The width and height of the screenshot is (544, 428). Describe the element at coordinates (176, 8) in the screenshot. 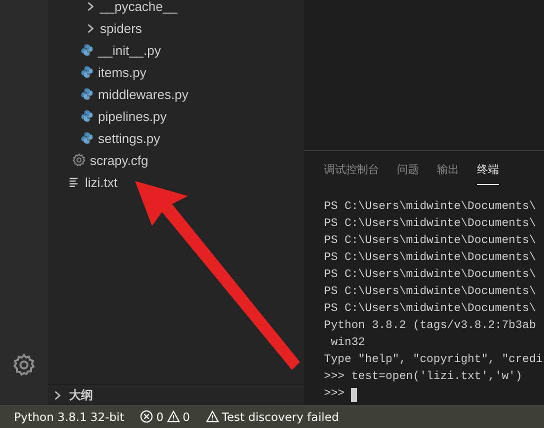

I see `folder-item: __pycache__` at that location.